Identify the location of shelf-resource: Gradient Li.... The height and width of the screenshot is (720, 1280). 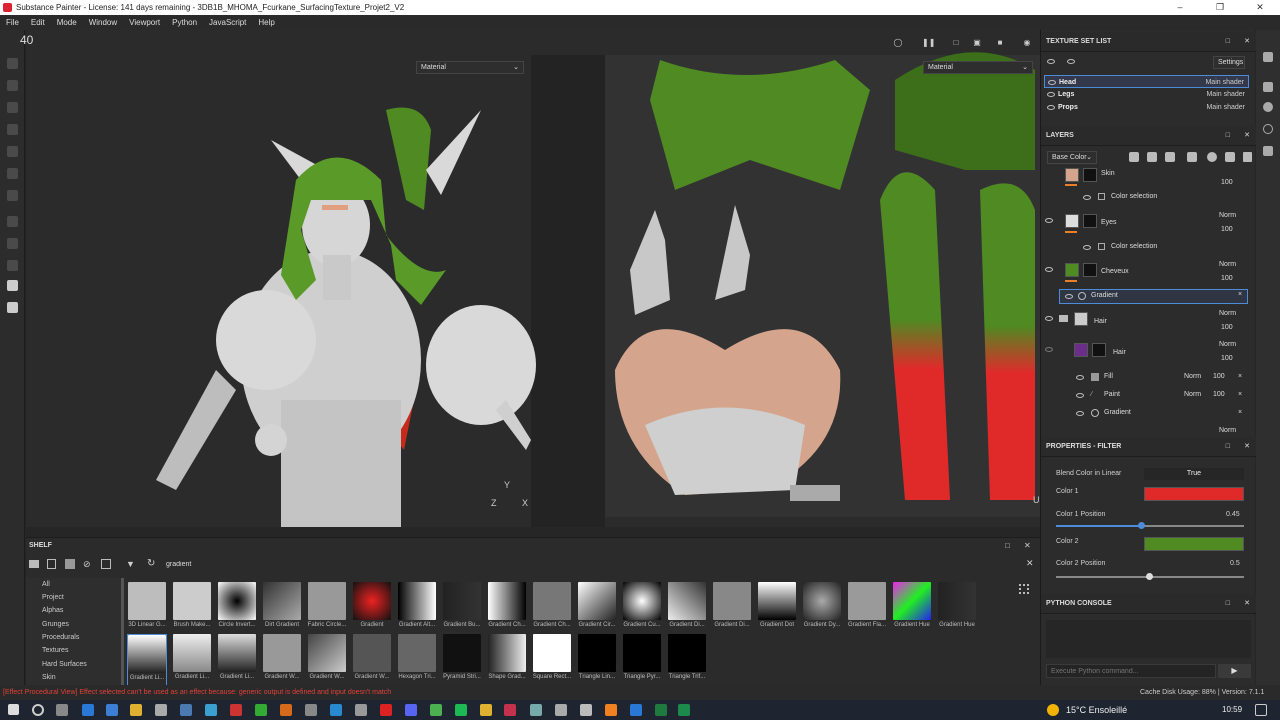
(237, 660).